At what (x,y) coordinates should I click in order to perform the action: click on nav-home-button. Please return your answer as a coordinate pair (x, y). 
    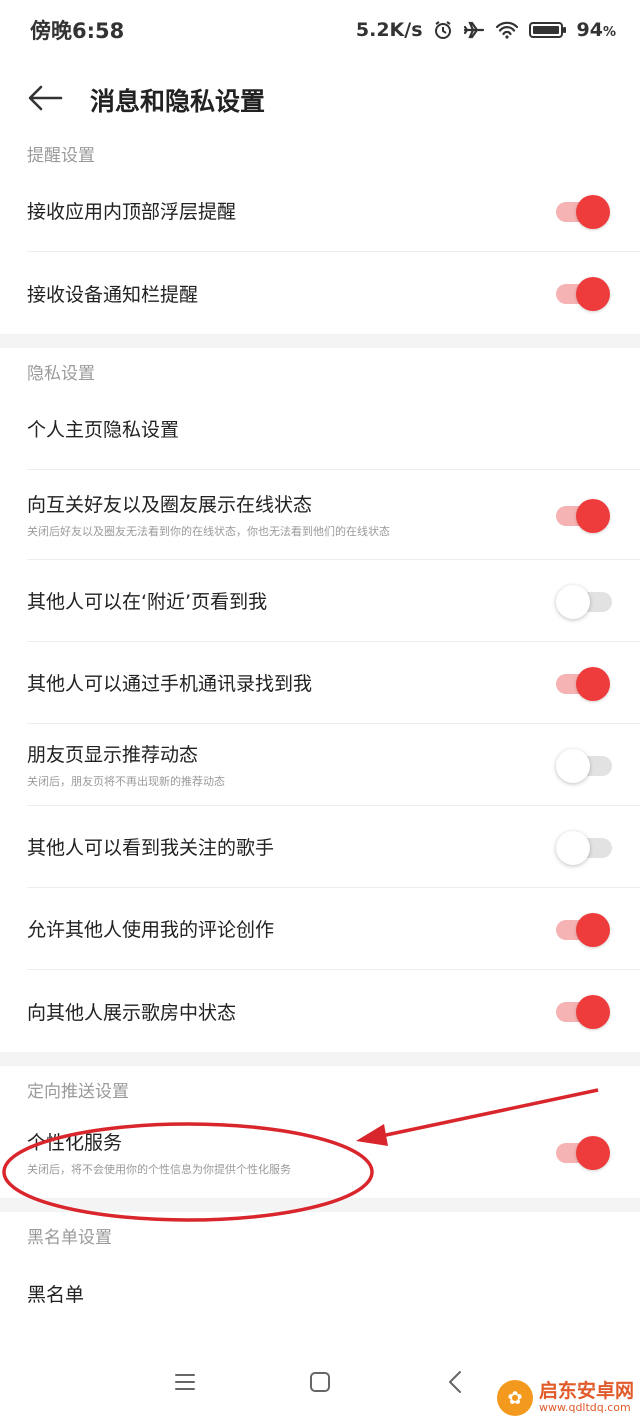
    Looking at the image, I should click on (320, 1384).